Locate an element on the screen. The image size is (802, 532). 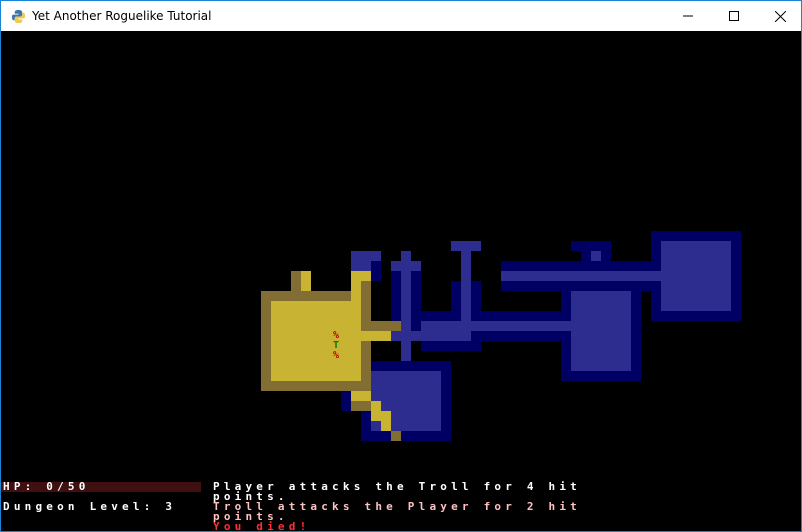
minimize-button is located at coordinates (688, 16).